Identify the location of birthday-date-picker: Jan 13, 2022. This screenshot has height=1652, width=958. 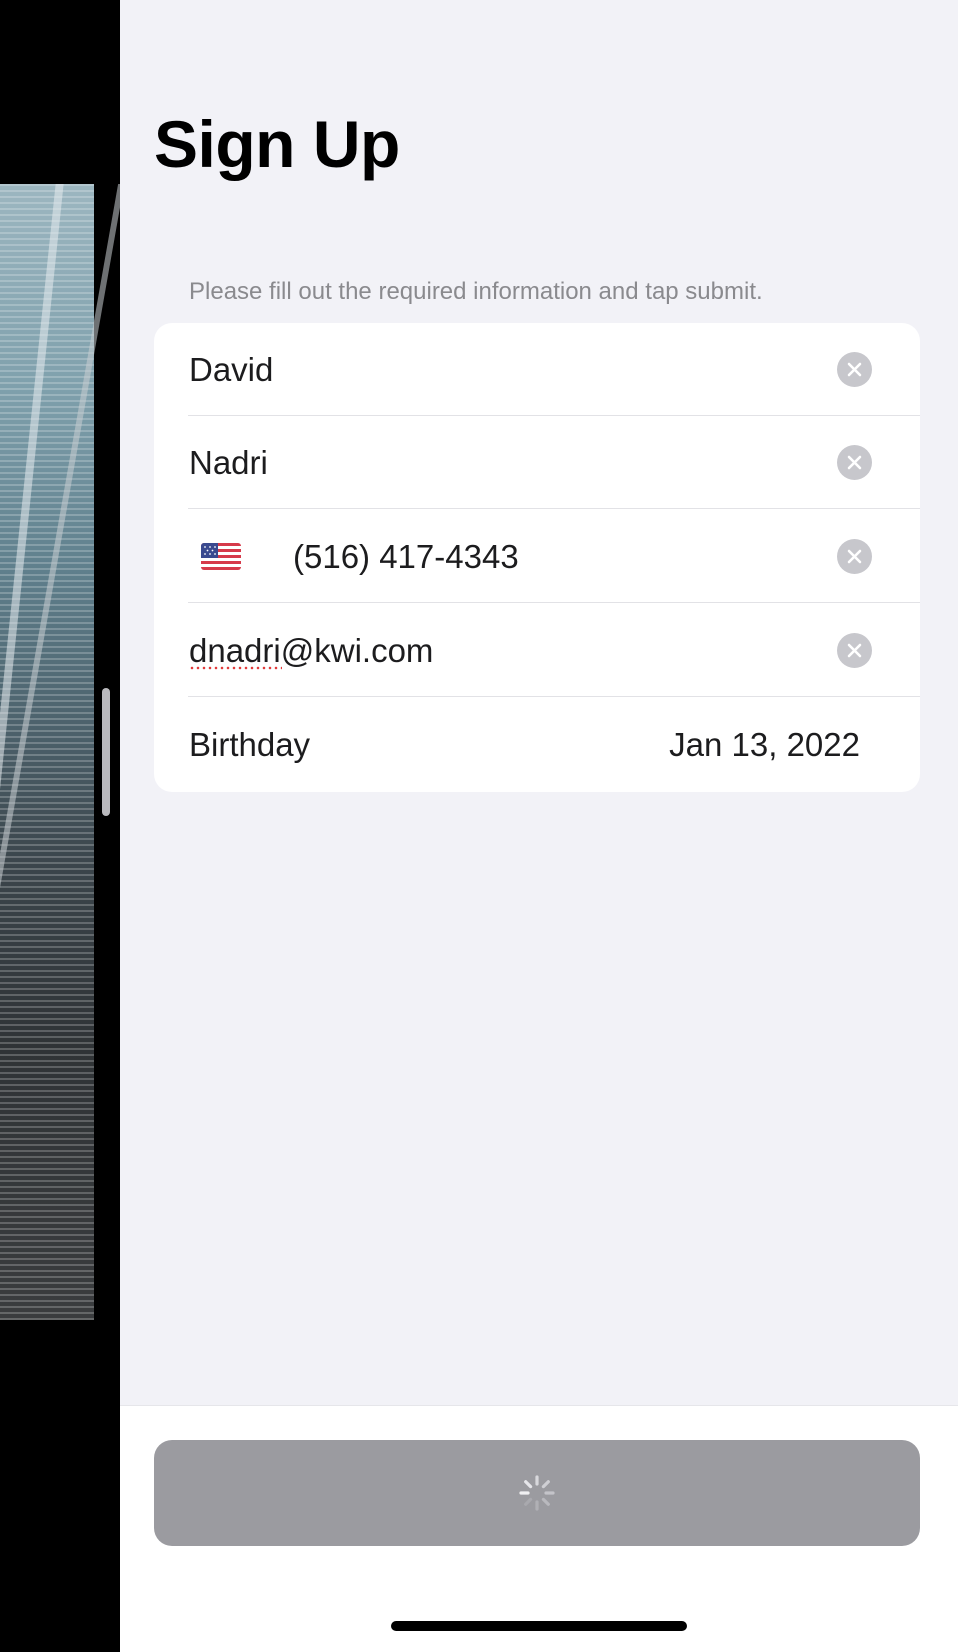
(764, 744).